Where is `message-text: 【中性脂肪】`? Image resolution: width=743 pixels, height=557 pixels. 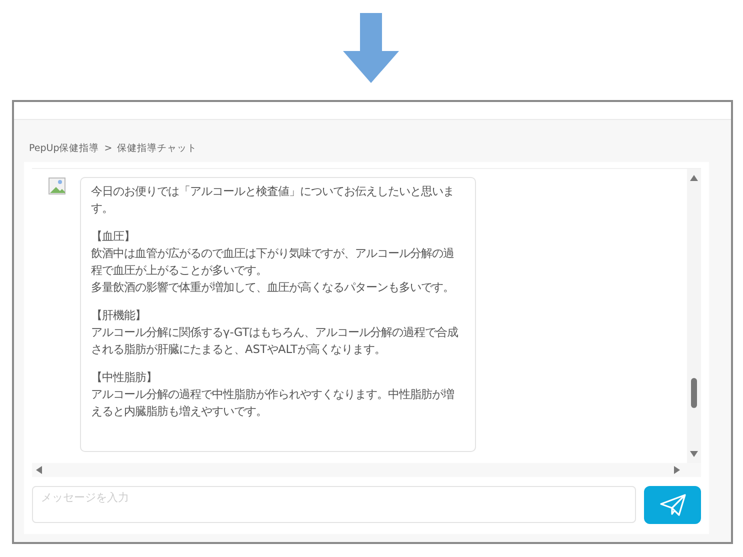 message-text: 【中性脂肪】 is located at coordinates (124, 377).